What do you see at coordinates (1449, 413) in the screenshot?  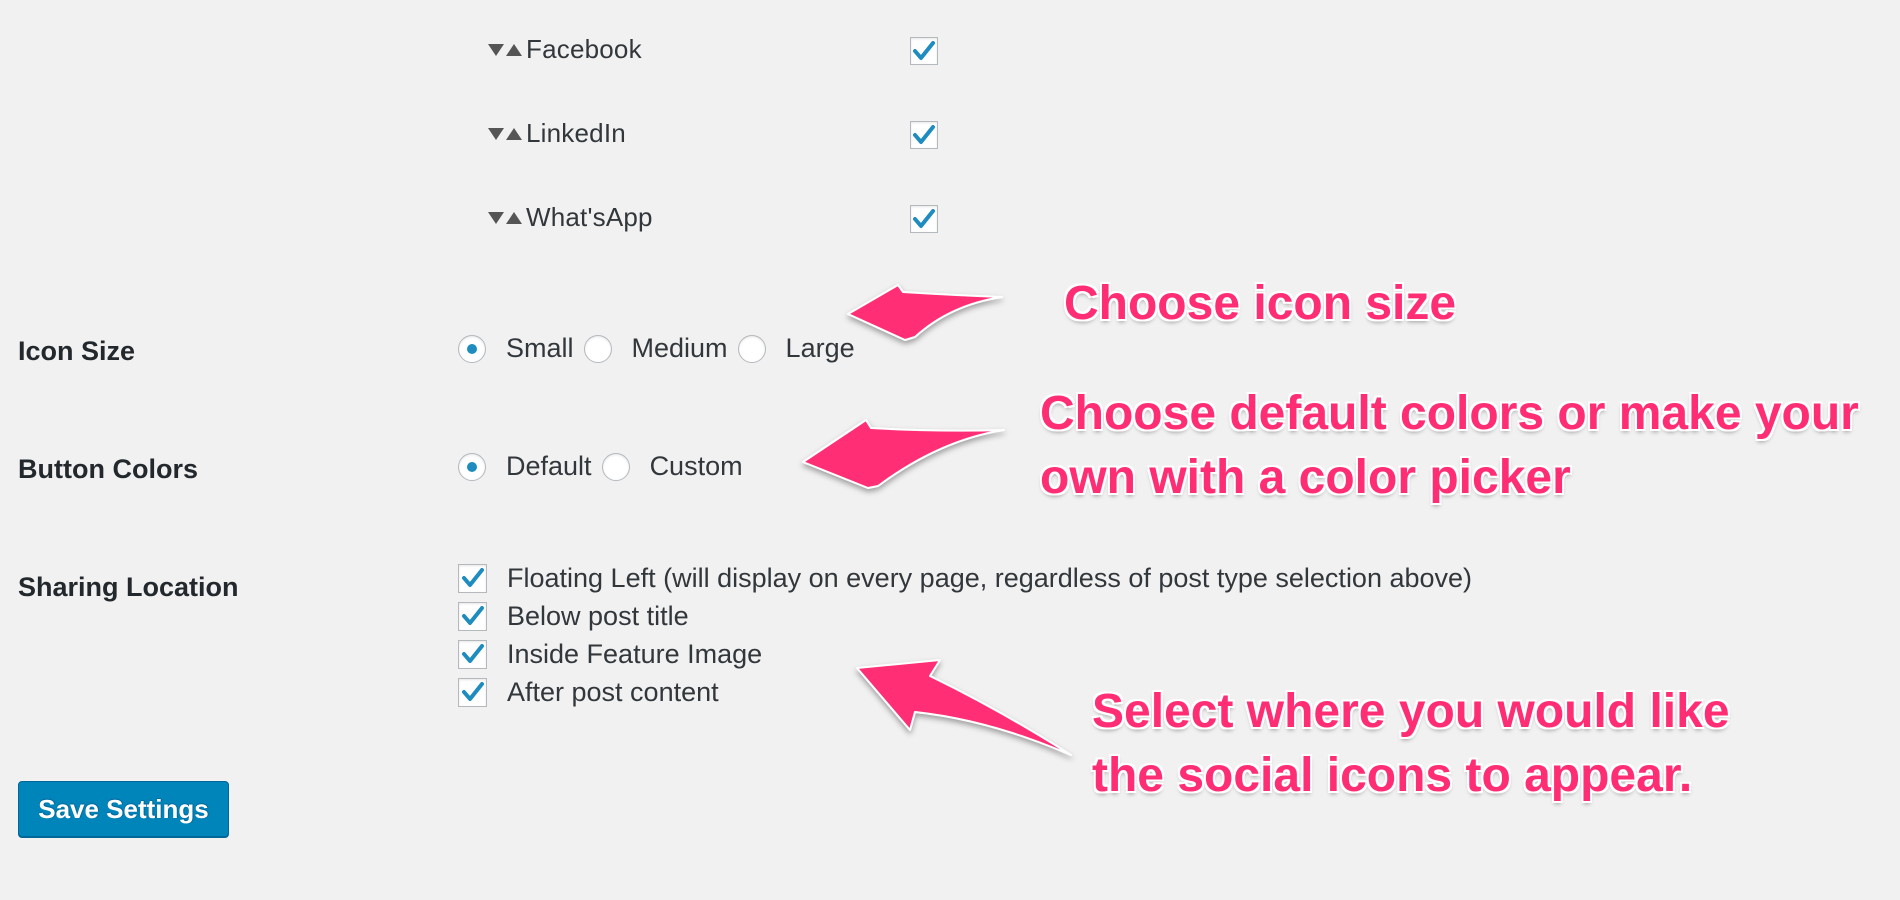 I see `annotation-text: Choose default colors or make your` at bounding box center [1449, 413].